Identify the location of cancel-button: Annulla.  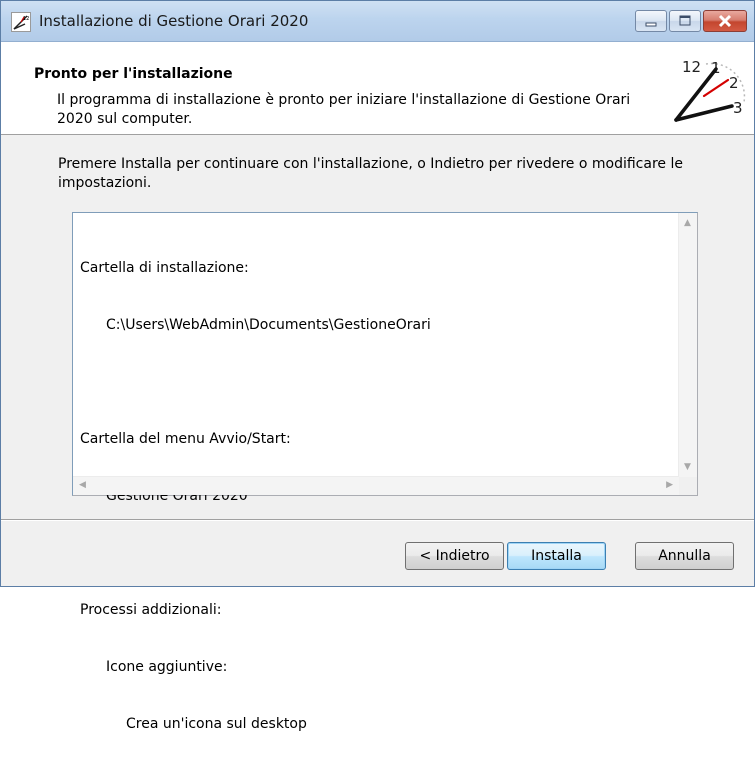
(684, 556).